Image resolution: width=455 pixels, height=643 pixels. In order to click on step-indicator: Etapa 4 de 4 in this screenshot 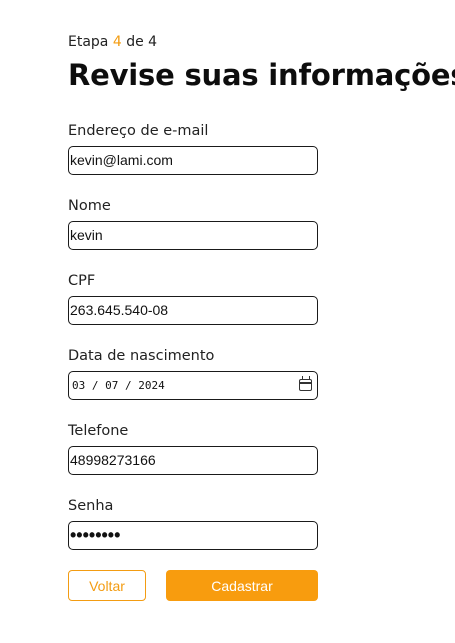, I will do `click(112, 42)`.